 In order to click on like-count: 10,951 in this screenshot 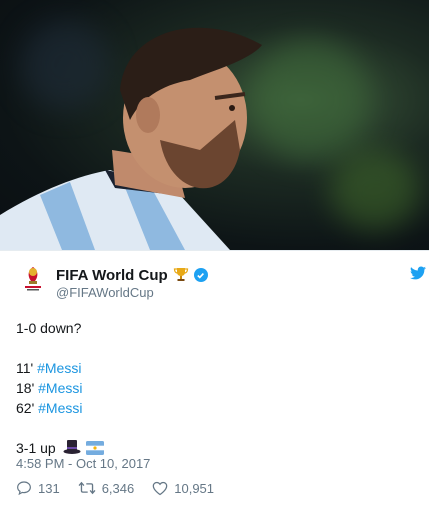, I will do `click(194, 488)`.